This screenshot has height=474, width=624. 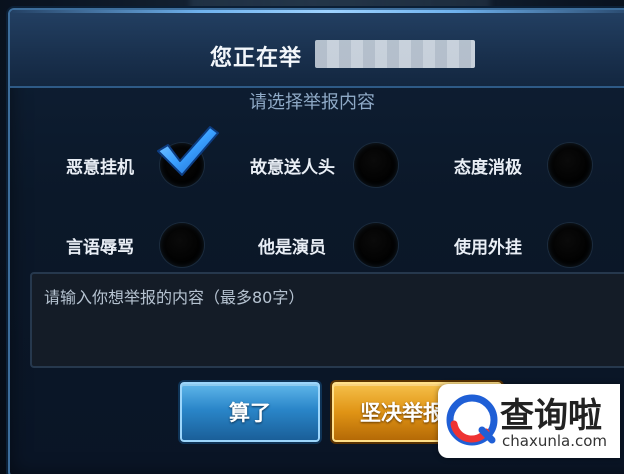 I want to click on confirm-button-label: 坚决举报, so click(x=402, y=413).